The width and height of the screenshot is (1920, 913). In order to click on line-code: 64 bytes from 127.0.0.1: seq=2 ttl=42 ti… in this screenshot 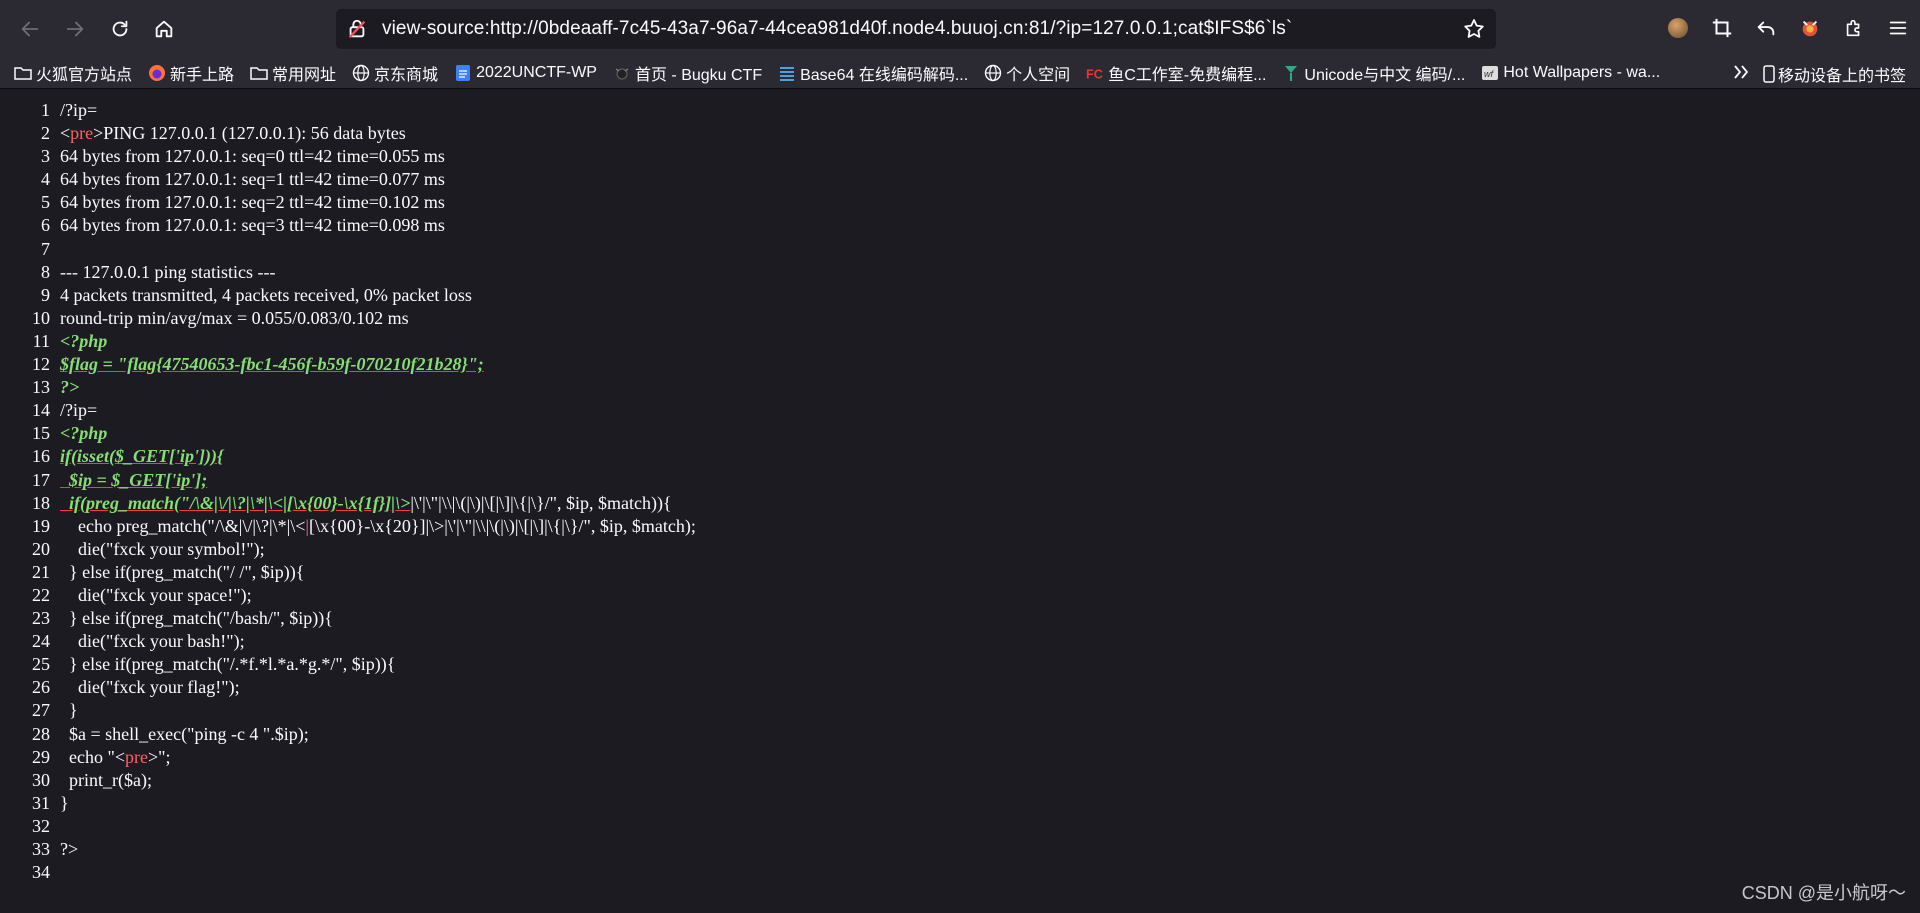, I will do `click(252, 202)`.